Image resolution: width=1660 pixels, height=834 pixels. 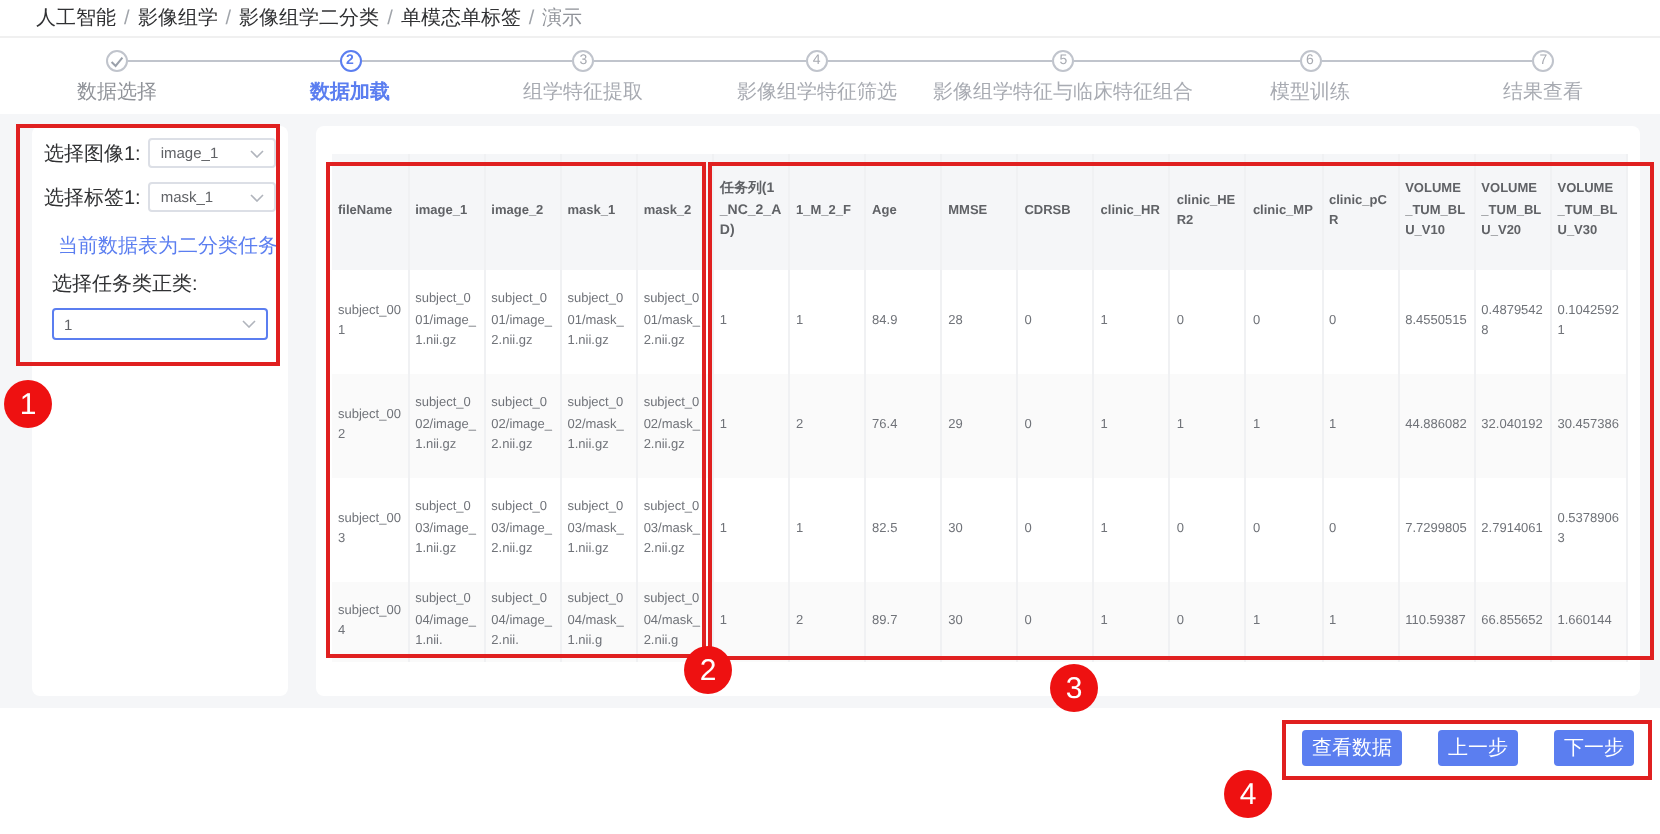 What do you see at coordinates (460, 18) in the screenshot?
I see `breadcrumb-item: 单模态单标签` at bounding box center [460, 18].